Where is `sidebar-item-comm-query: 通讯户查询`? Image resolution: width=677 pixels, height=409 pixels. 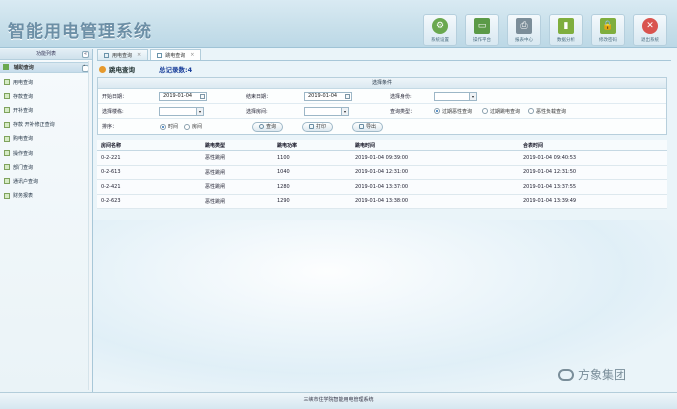
sidebar-item-comm-query: 通讯户查询 is located at coordinates (46, 181).